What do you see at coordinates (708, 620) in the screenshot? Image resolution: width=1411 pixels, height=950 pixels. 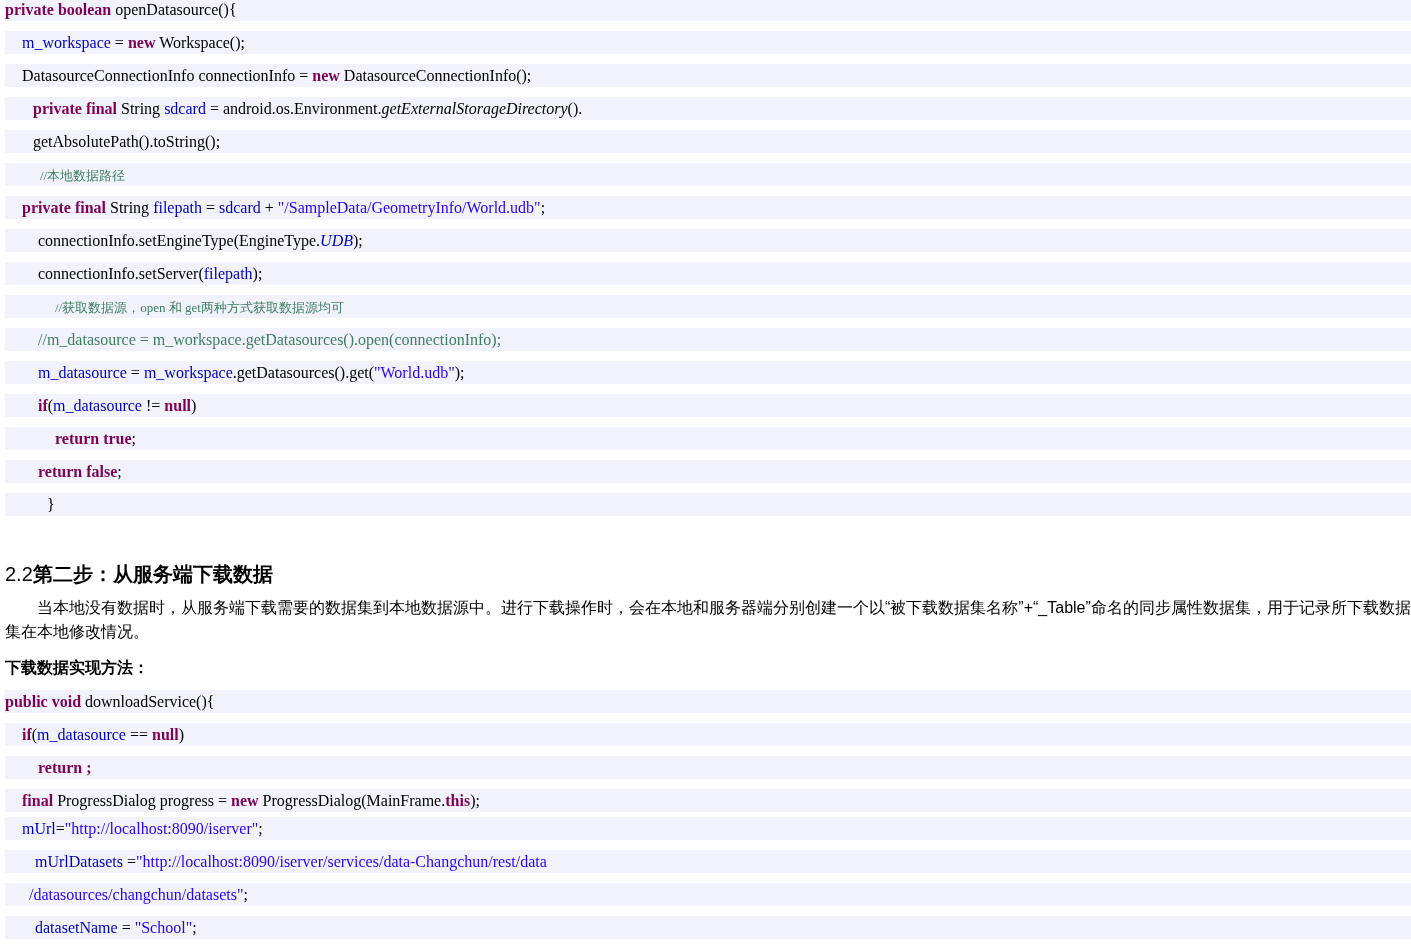 I see `paragraph: 当本地没有数据时，从服务端下载需要的数据集到本地数据源中。进行下载操作时，会在本地和服务器端分别创建一个以“被下载数据集名称”+“_Table”命名的同步属性数据集，用于记录所下载数据集在本地修改情况。` at bounding box center [708, 620].